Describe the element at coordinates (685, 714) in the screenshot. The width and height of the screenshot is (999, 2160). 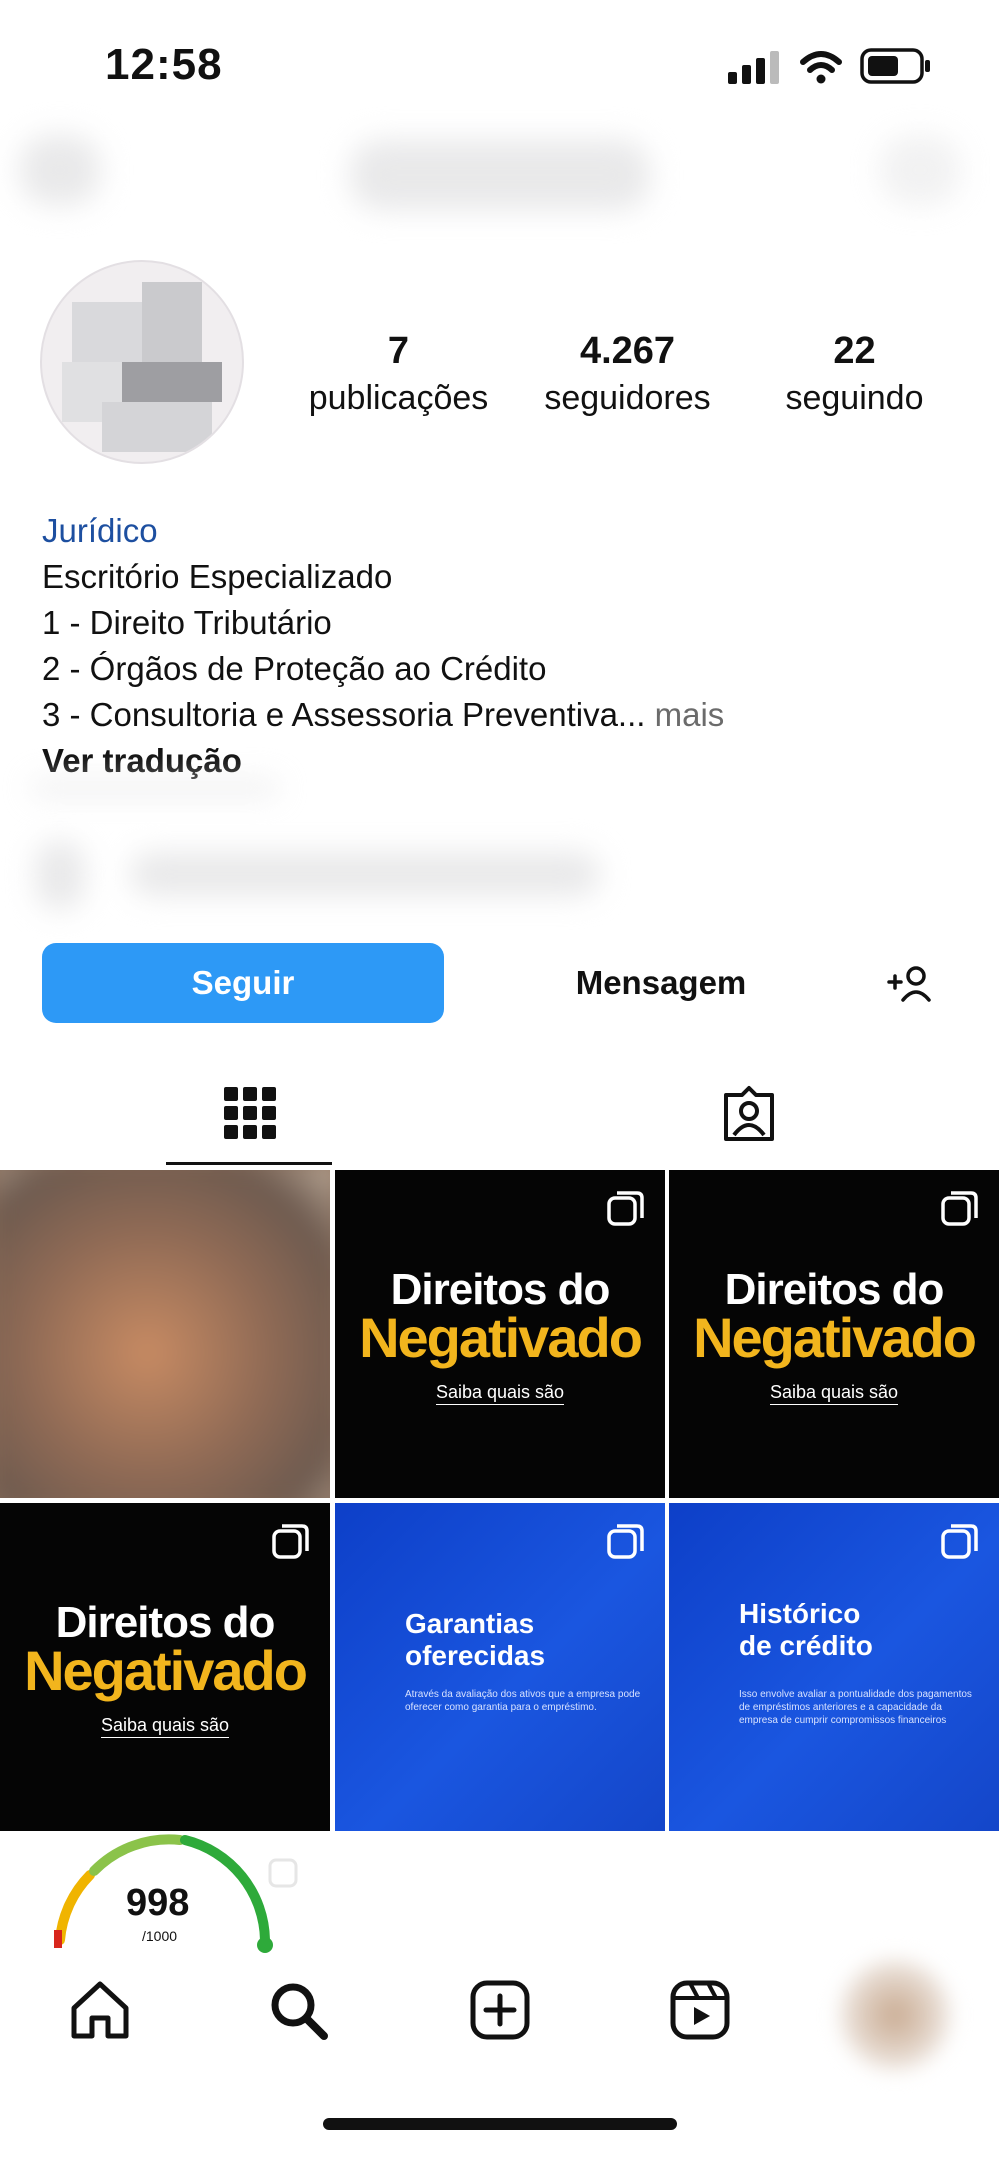
I see `bio-more-link: mais` at that location.